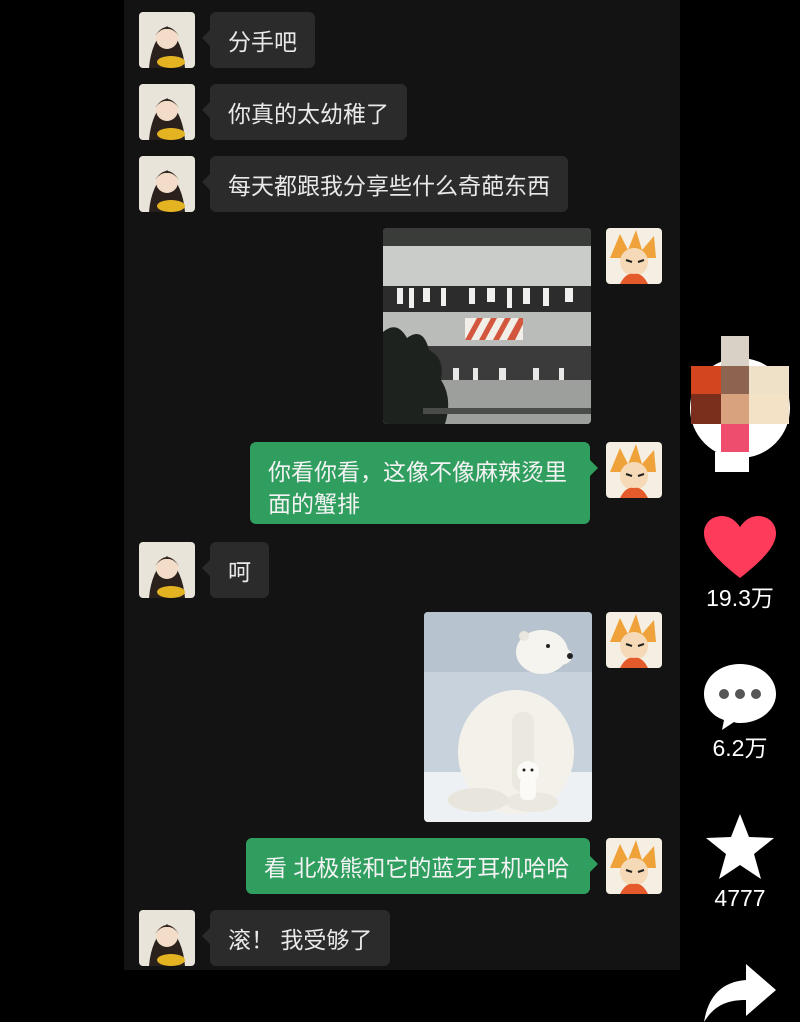 The height and width of the screenshot is (1022, 800). I want to click on message-bubble: 看 北极熊和它的蓝牙耳机哈哈, so click(422, 866).